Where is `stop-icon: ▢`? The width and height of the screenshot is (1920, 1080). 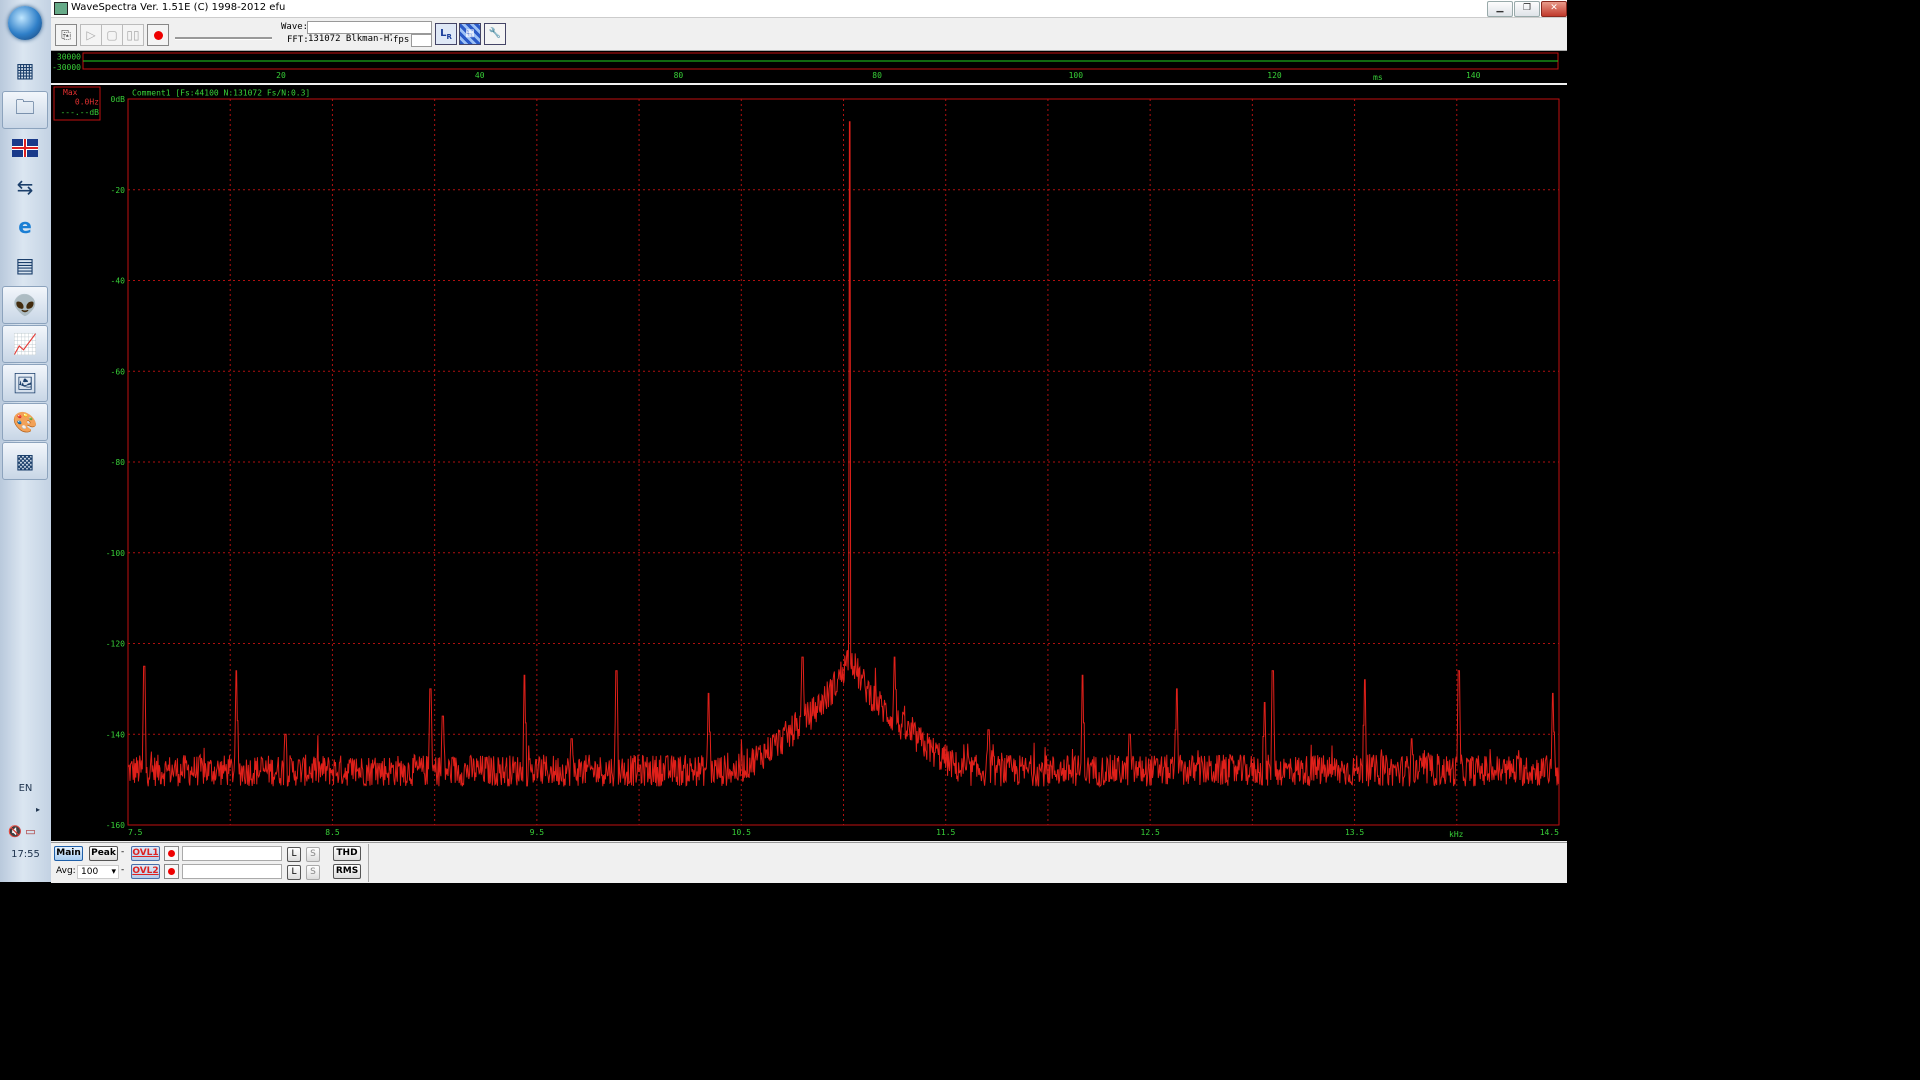
stop-icon: ▢ is located at coordinates (112, 35).